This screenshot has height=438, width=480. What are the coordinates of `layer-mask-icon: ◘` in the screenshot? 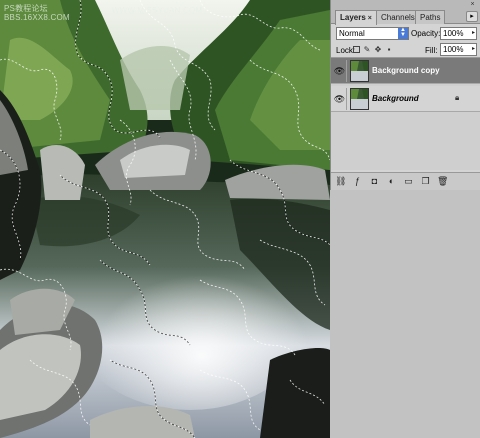 It's located at (374, 181).